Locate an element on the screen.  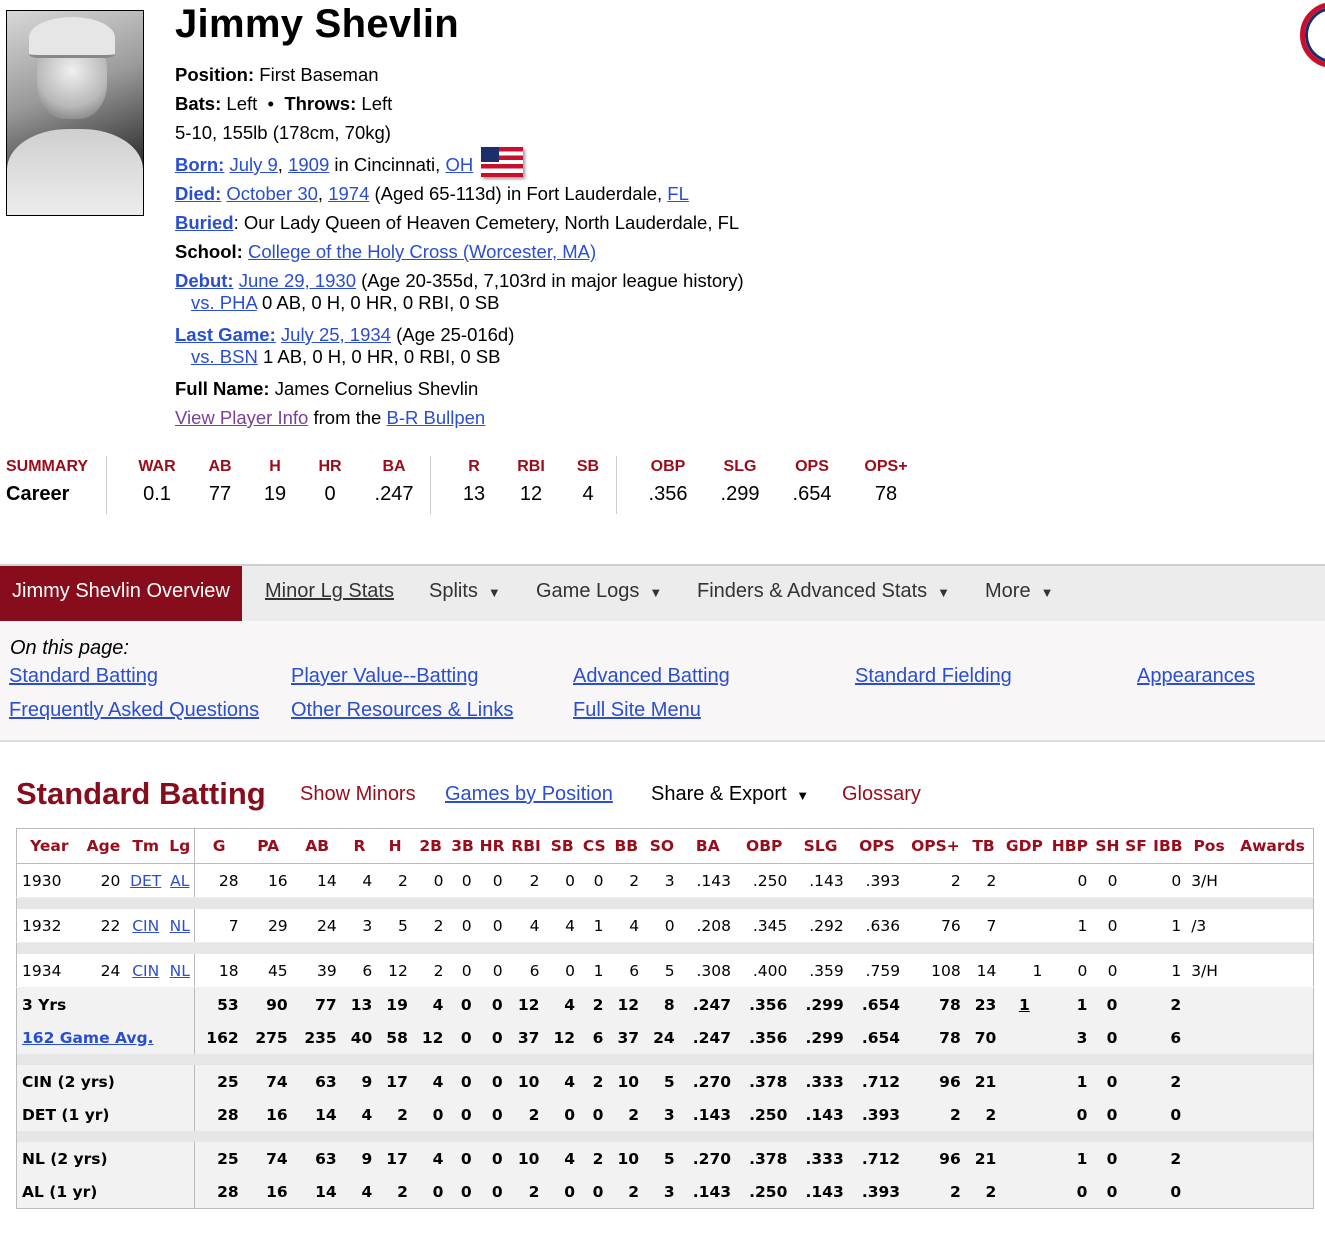
born-label-link: Born: is located at coordinates (199, 164).